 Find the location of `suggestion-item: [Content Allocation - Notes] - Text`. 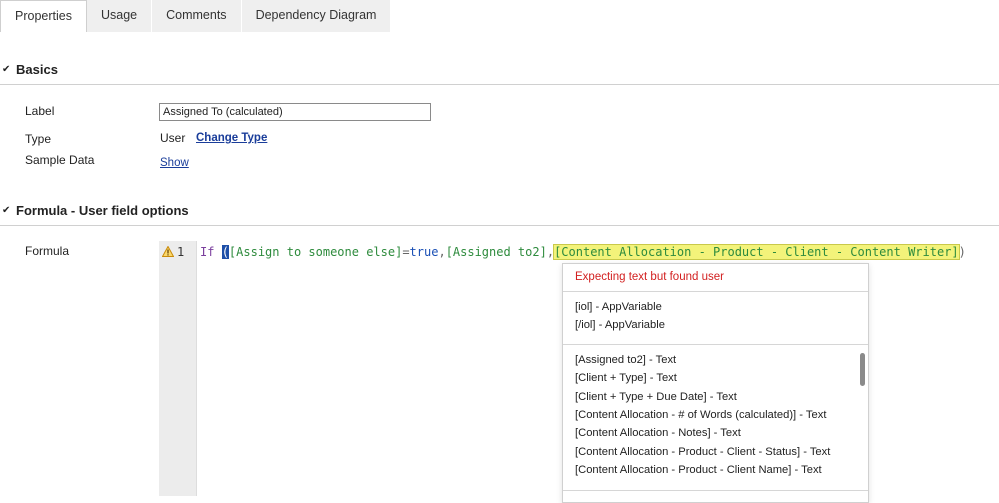

suggestion-item: [Content Allocation - Notes] - Text is located at coordinates (658, 433).